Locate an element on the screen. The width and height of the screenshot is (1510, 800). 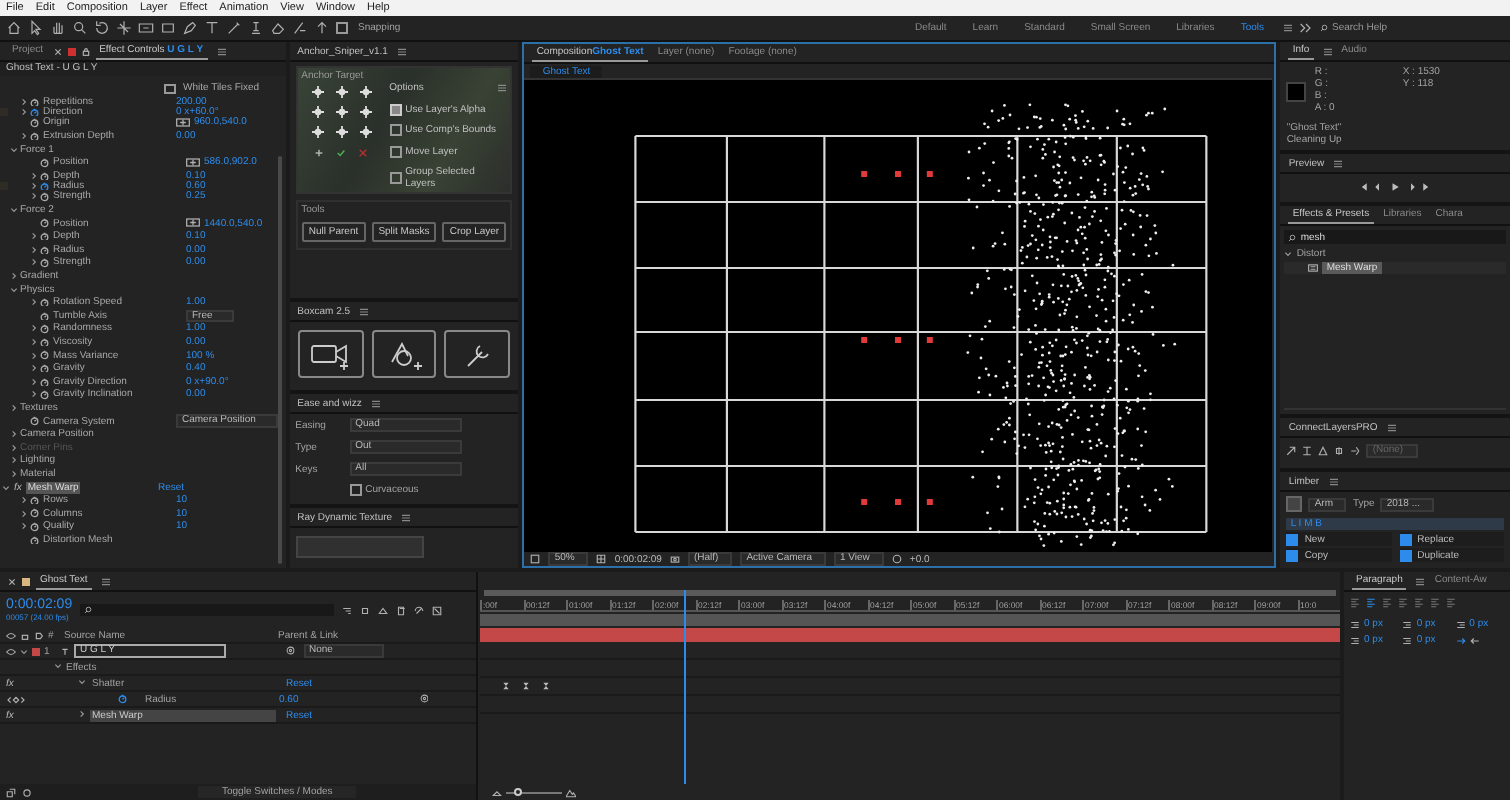
next-frame-icon is located at coordinates (1411, 187).